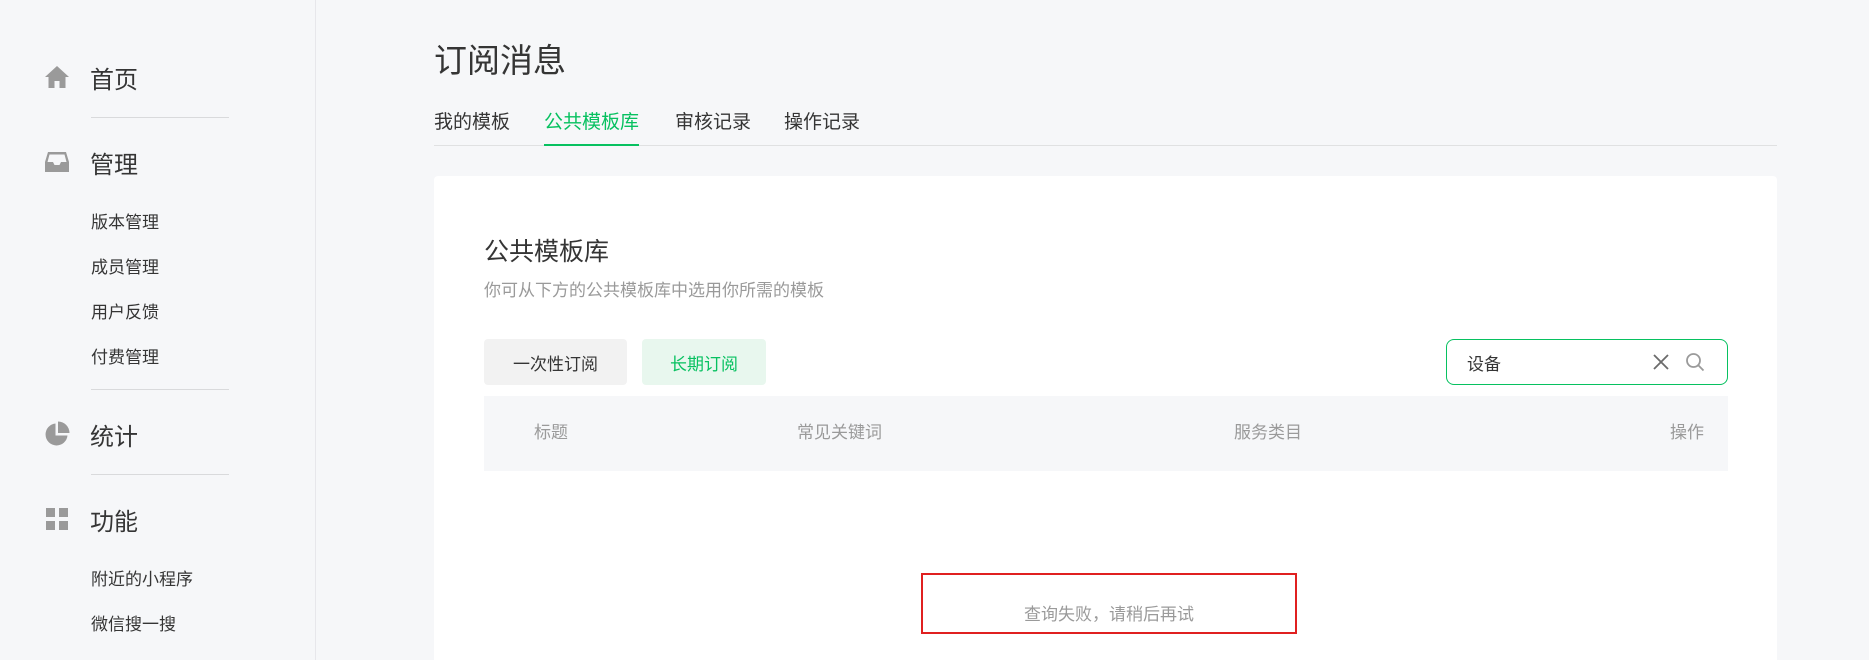 This screenshot has width=1869, height=660. I want to click on nav-stats-label: 统计, so click(114, 436).